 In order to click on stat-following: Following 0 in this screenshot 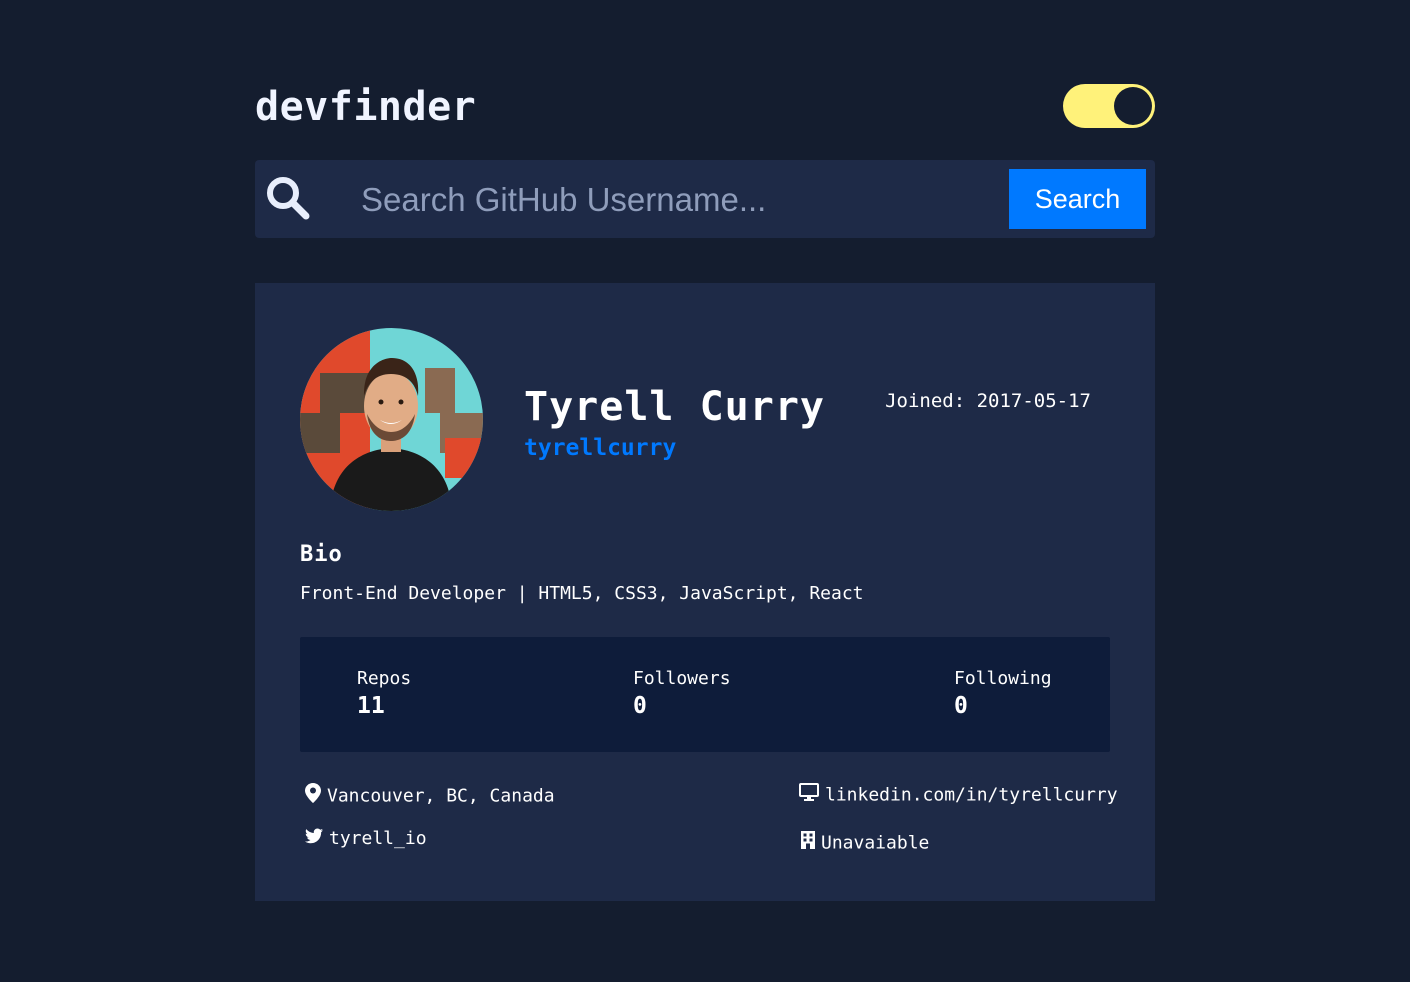, I will do `click(1003, 694)`.